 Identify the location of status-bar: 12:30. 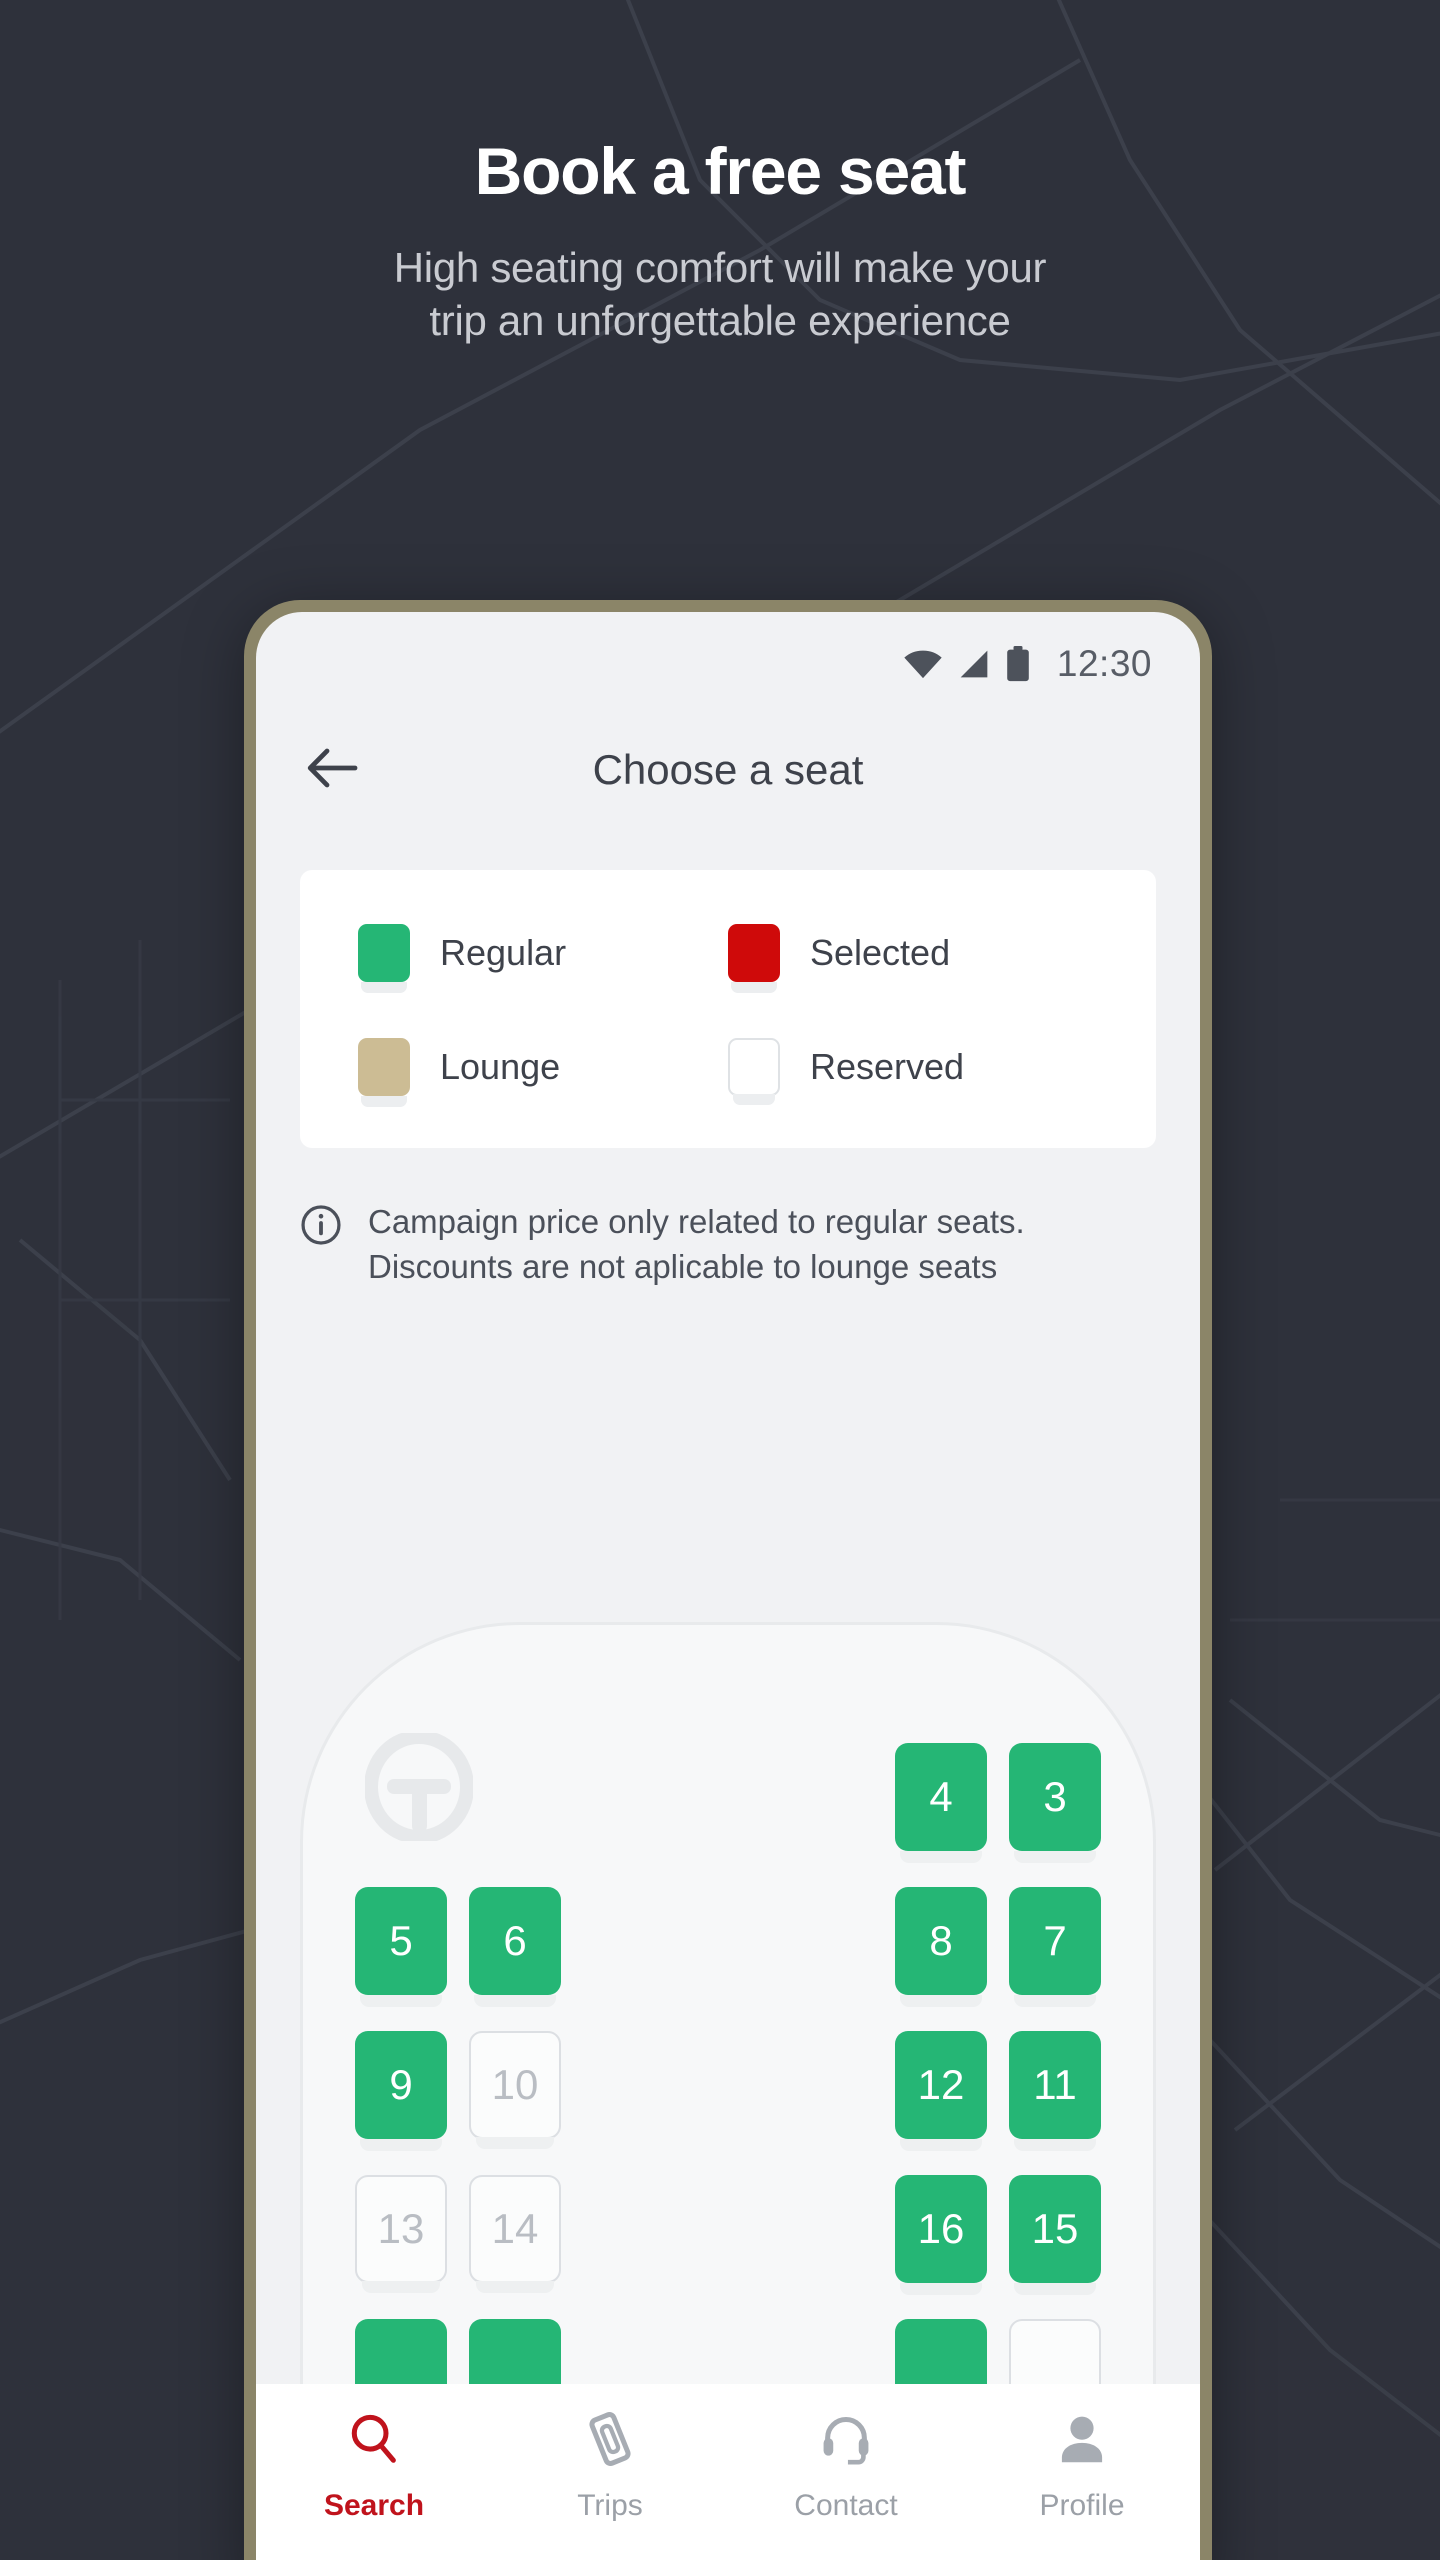
(728, 664).